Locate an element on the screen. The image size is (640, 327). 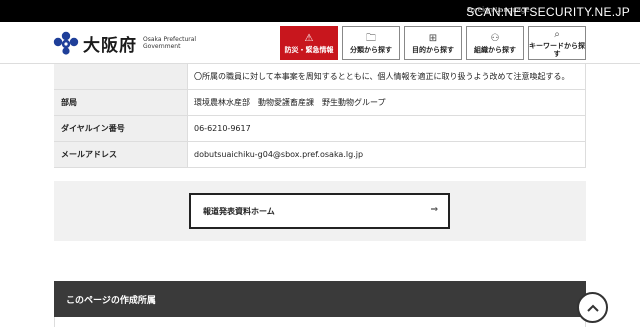
table-row: 部局 環境農林水産部 動物愛護畜産課 野生動物グループ is located at coordinates (320, 103).